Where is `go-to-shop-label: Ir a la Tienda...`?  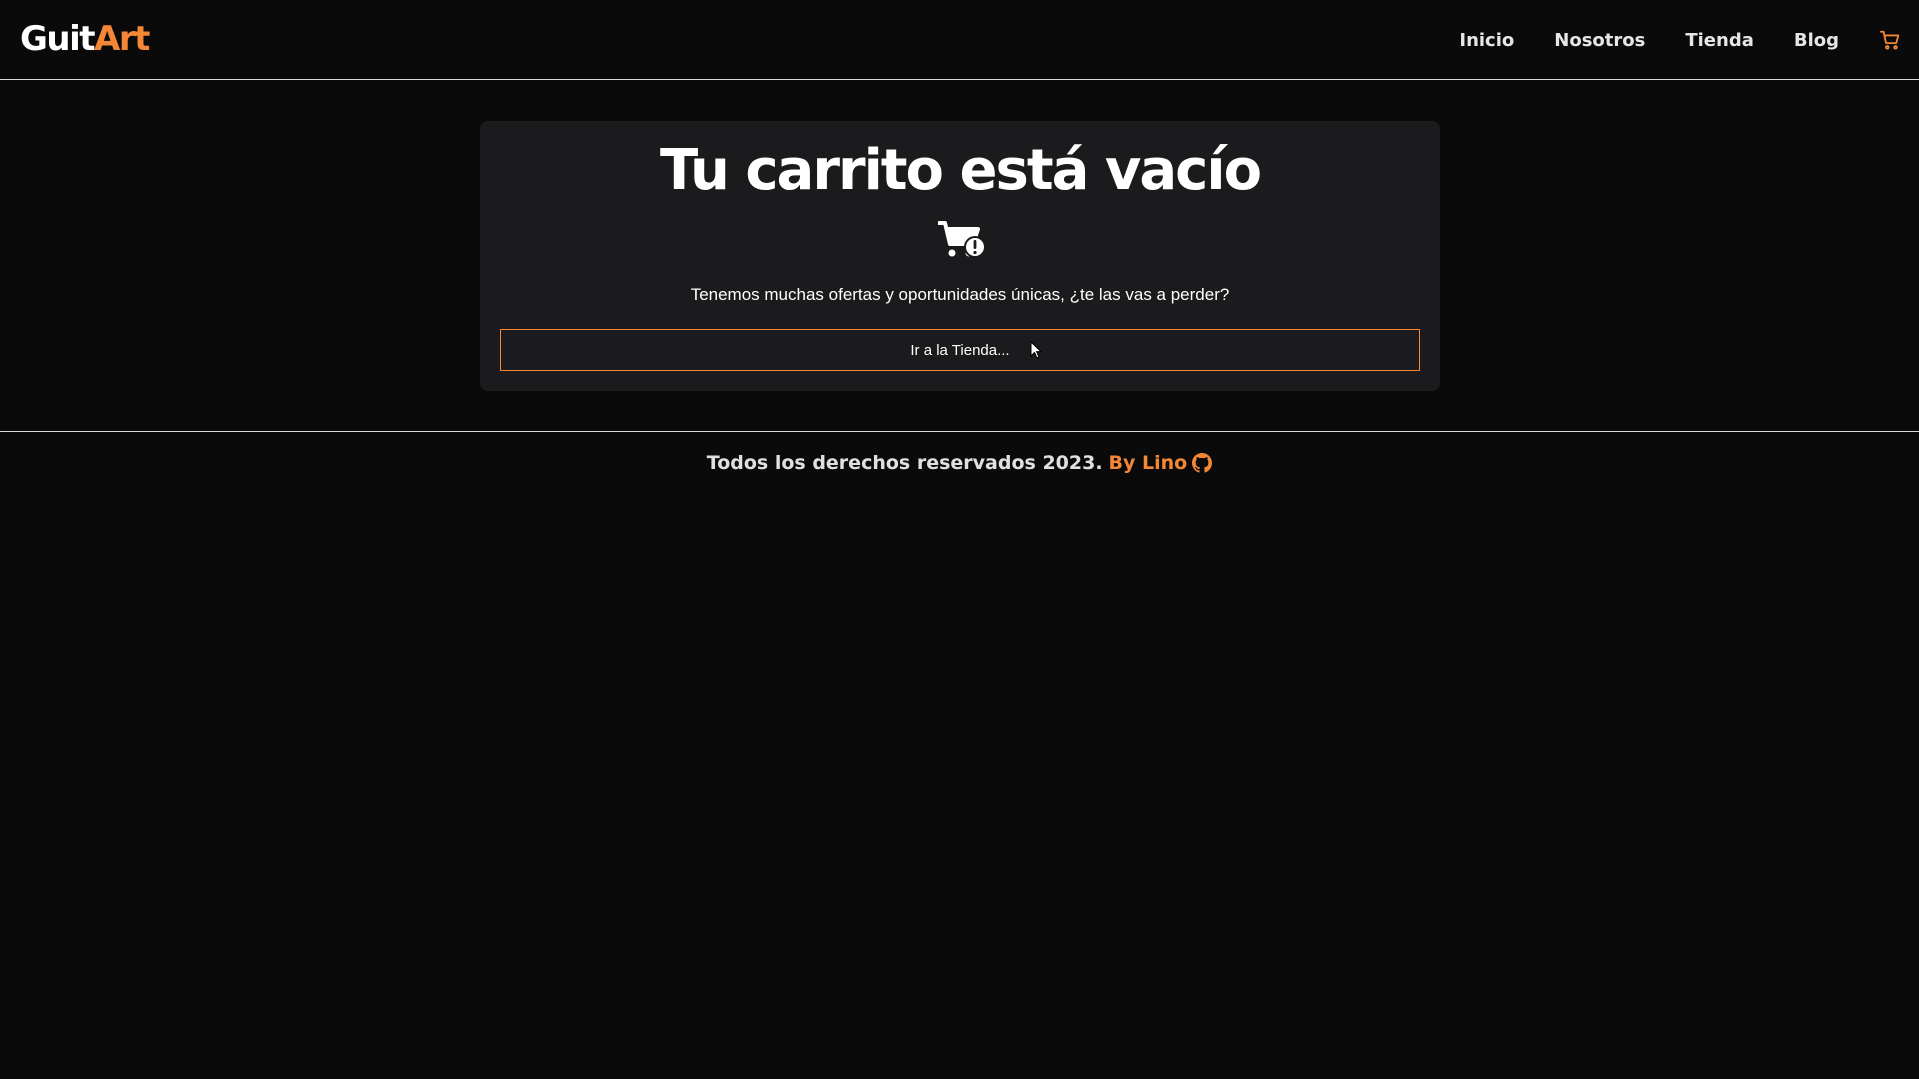
go-to-shop-label: Ir a la Tienda... is located at coordinates (960, 350).